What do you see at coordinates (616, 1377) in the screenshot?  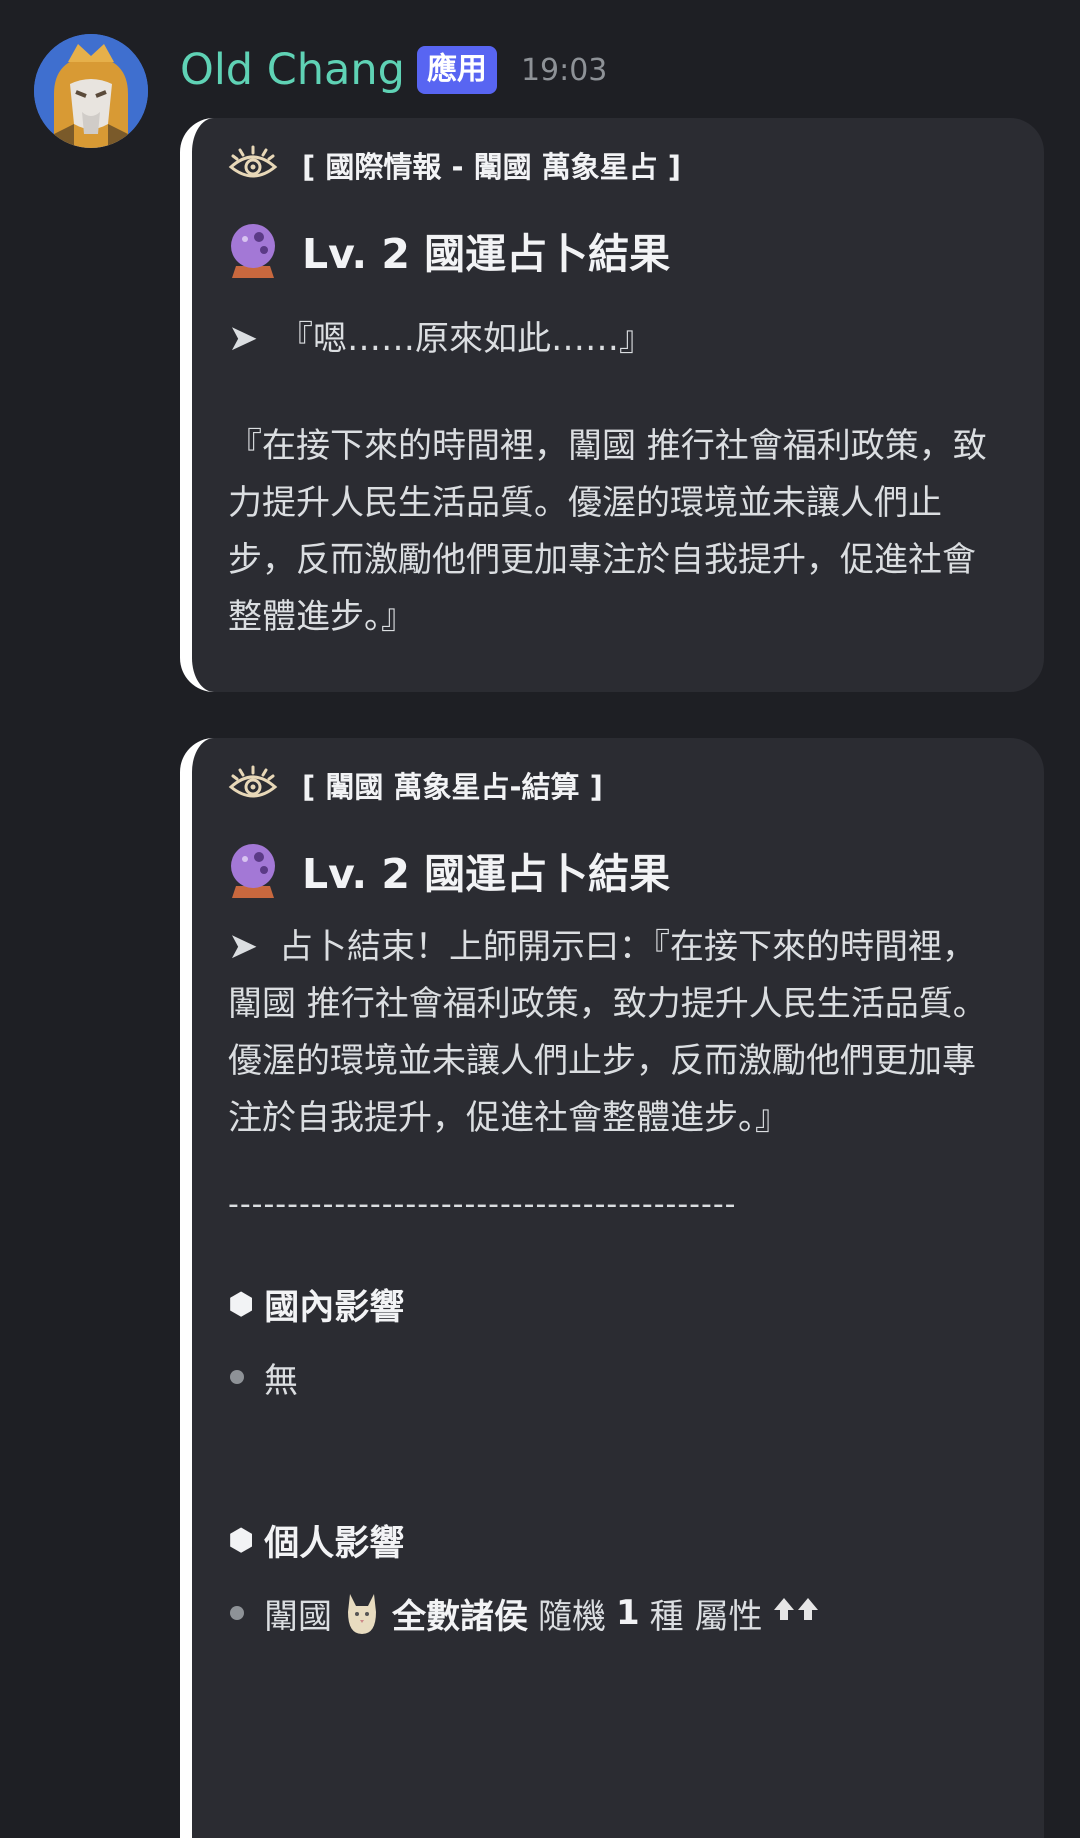 I see `list-item: 無` at bounding box center [616, 1377].